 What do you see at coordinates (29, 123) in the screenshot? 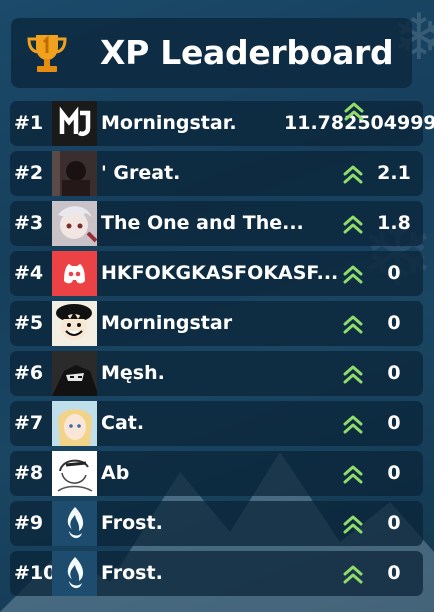
I see `rank-label: #1` at bounding box center [29, 123].